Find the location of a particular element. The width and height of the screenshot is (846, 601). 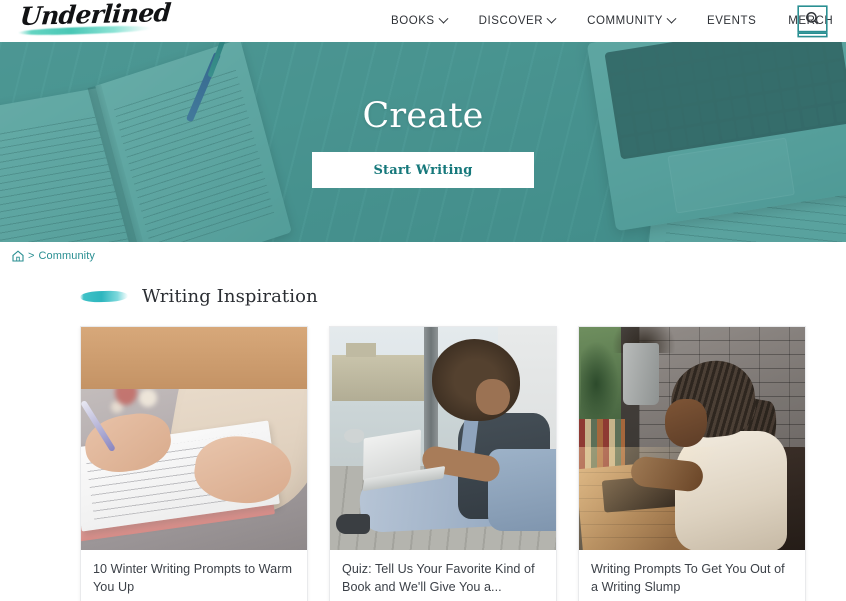

nav-item-discover: DISCOVER is located at coordinates (517, 21).